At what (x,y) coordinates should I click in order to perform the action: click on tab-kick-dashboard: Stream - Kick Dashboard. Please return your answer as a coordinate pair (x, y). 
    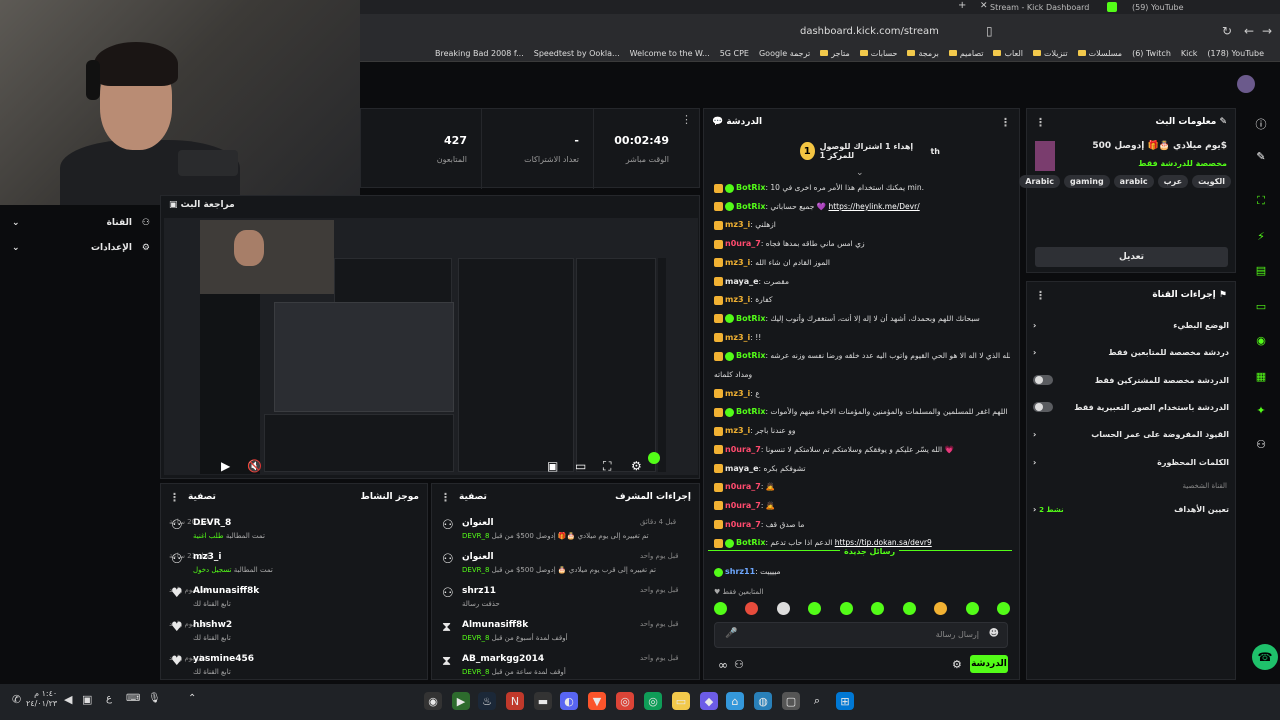
    Looking at the image, I should click on (1050, 7).